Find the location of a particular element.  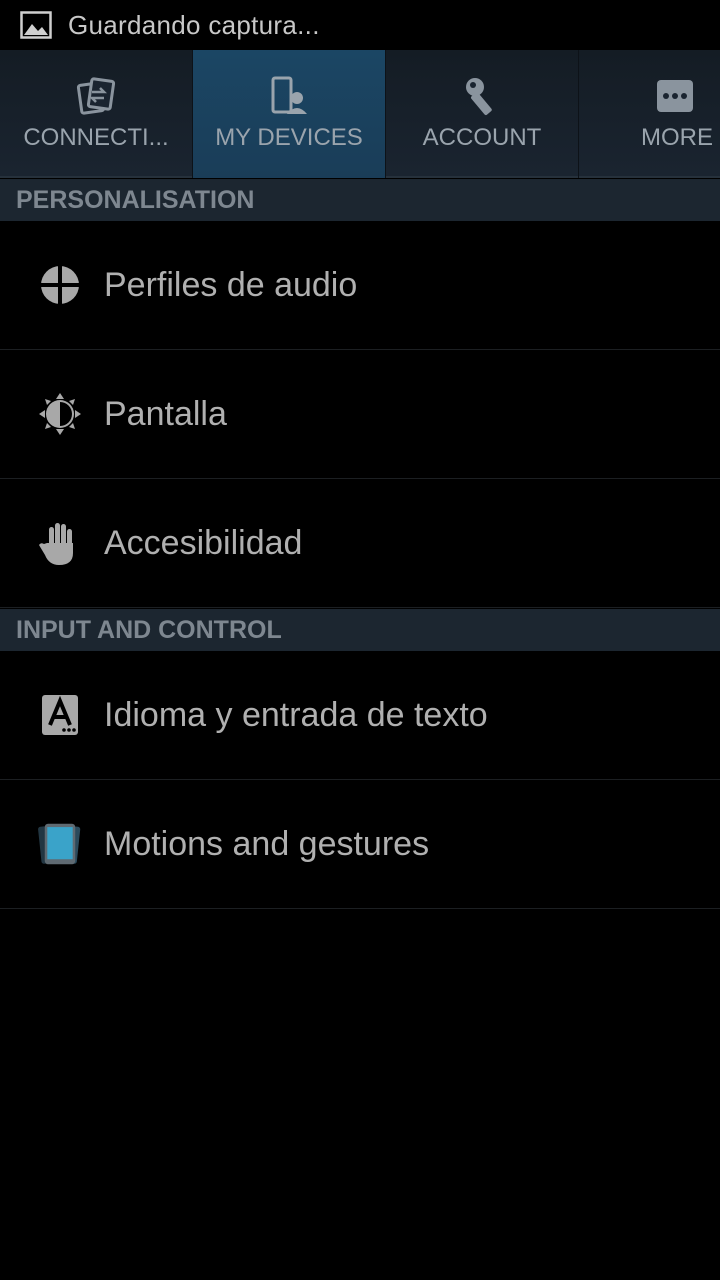

section-header-personalisation: PERSONALISATION is located at coordinates (360, 200).